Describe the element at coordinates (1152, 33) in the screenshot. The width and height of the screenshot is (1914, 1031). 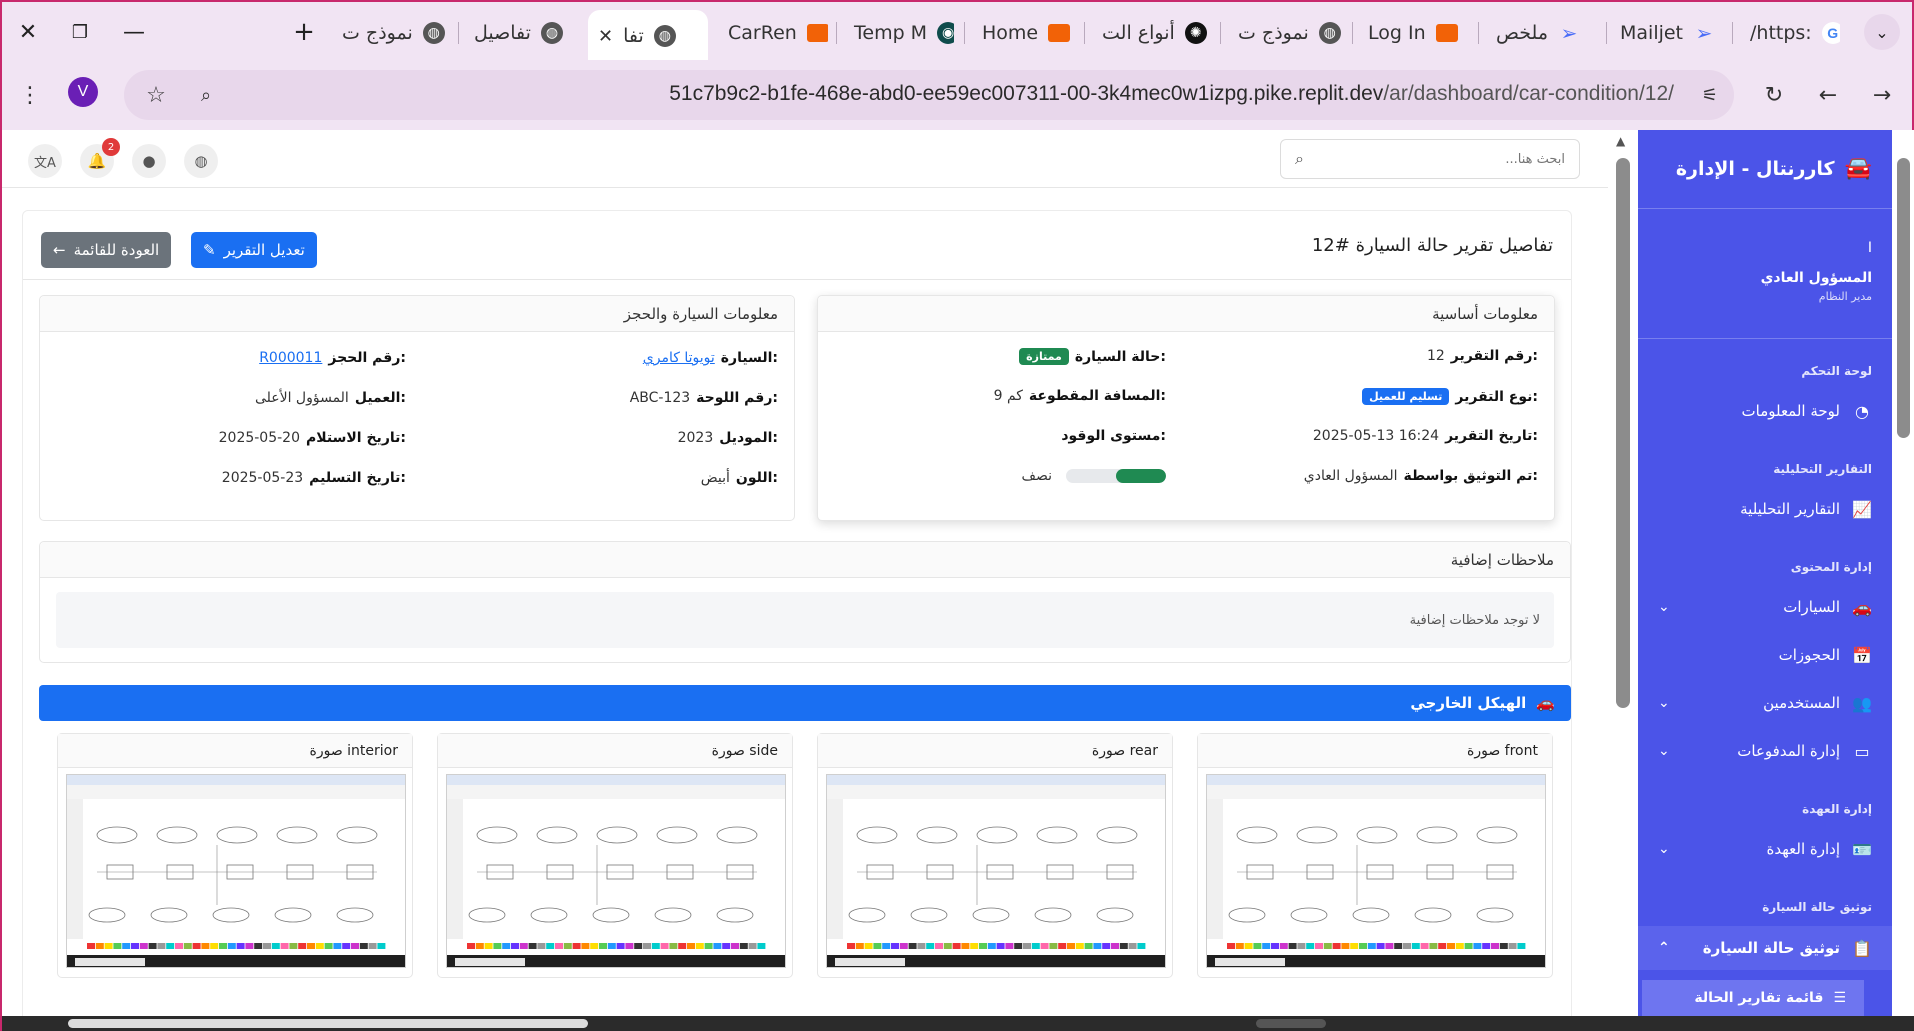
I see `tab-5: أنواع الت ✺` at that location.